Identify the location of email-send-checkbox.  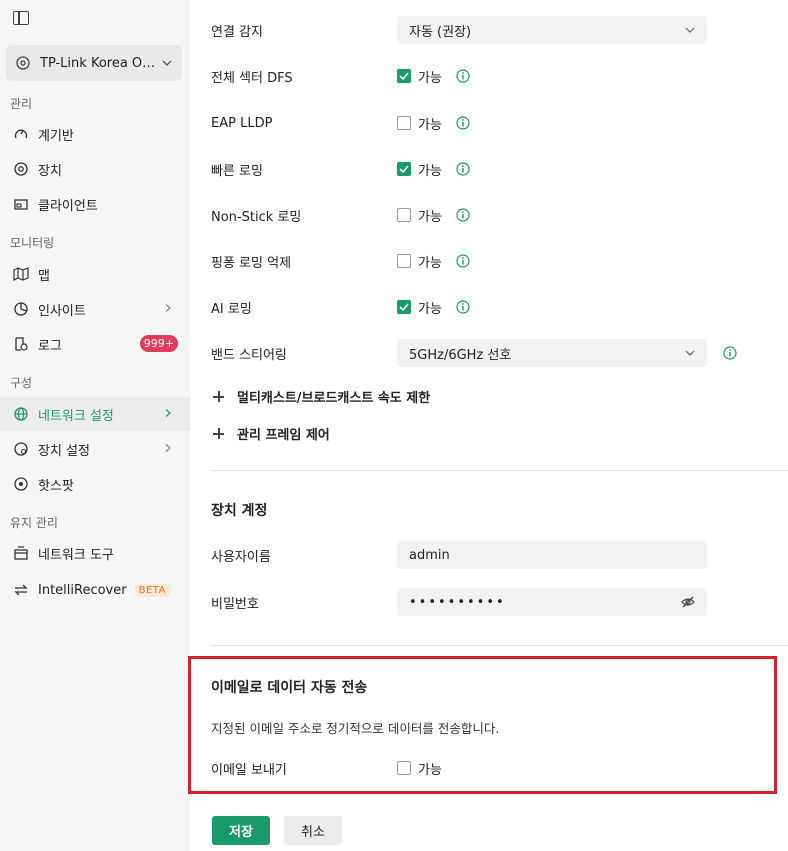
(404, 768).